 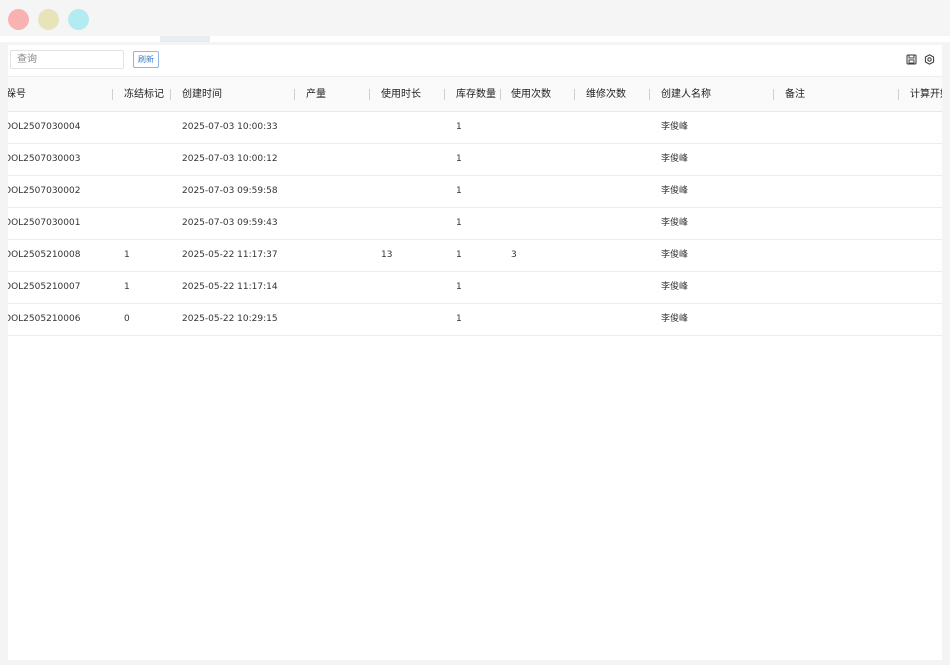 I want to click on column-header-repair-count: 维修次数, so click(x=606, y=95).